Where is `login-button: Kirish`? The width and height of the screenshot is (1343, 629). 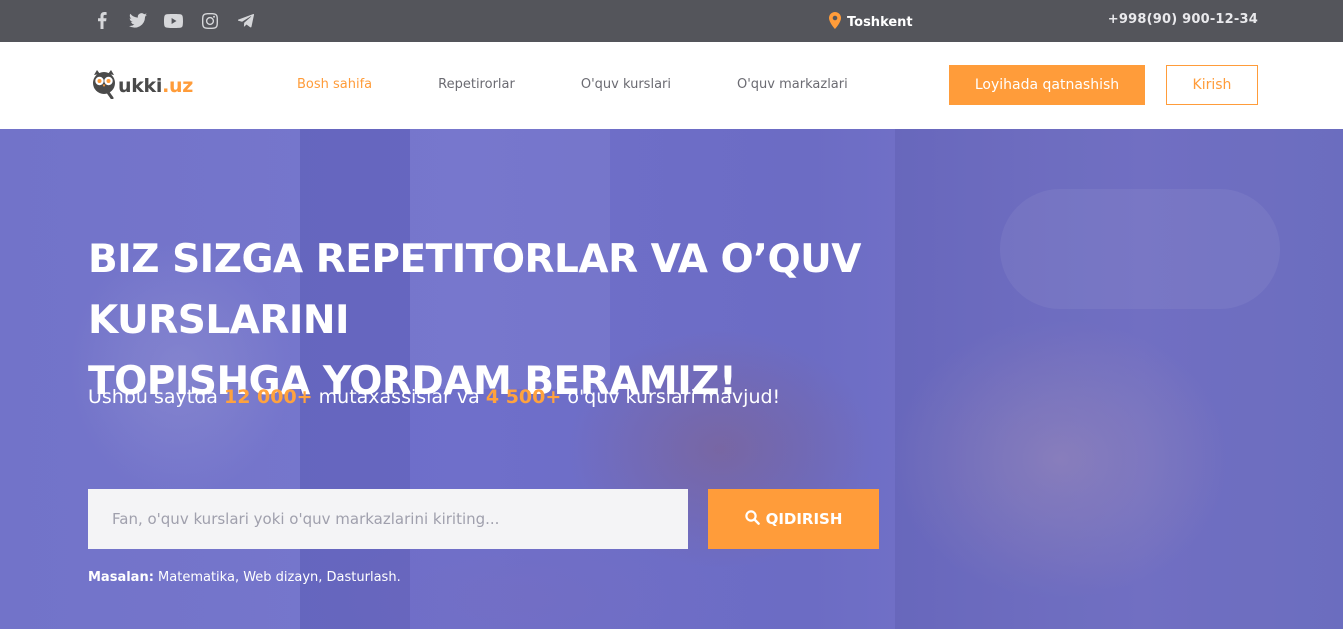
login-button: Kirish is located at coordinates (1212, 85).